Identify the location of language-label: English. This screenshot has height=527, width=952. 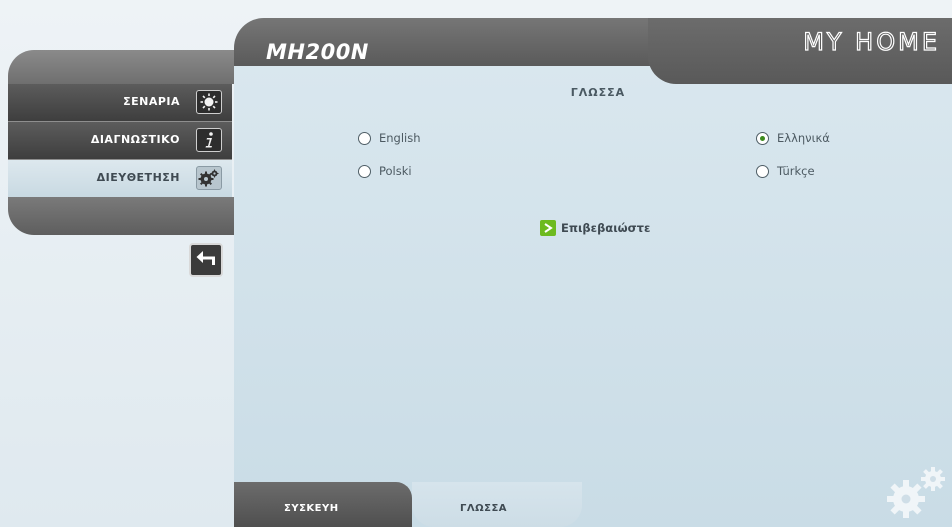
(400, 138).